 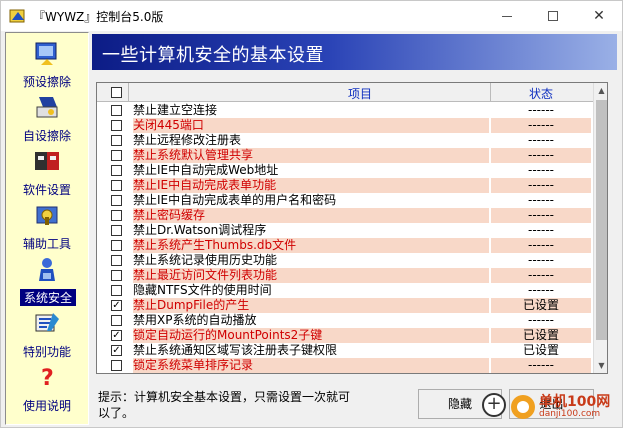 What do you see at coordinates (205, 260) in the screenshot?
I see `row-label: 禁止系统记录使用历史功能` at bounding box center [205, 260].